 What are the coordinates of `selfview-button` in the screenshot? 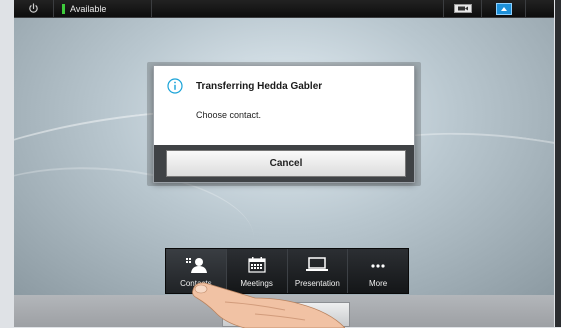 It's located at (463, 8).